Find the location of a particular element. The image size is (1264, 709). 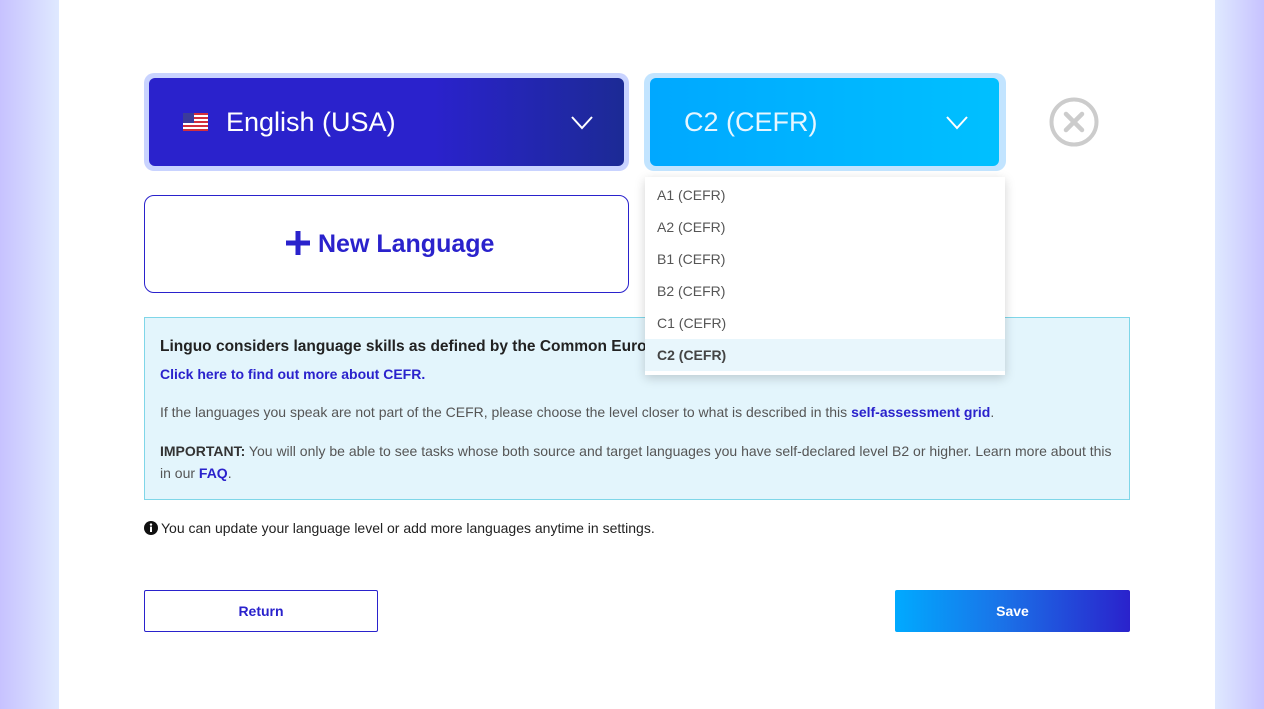

level-select: C2 (CEFR) is located at coordinates (824, 122).